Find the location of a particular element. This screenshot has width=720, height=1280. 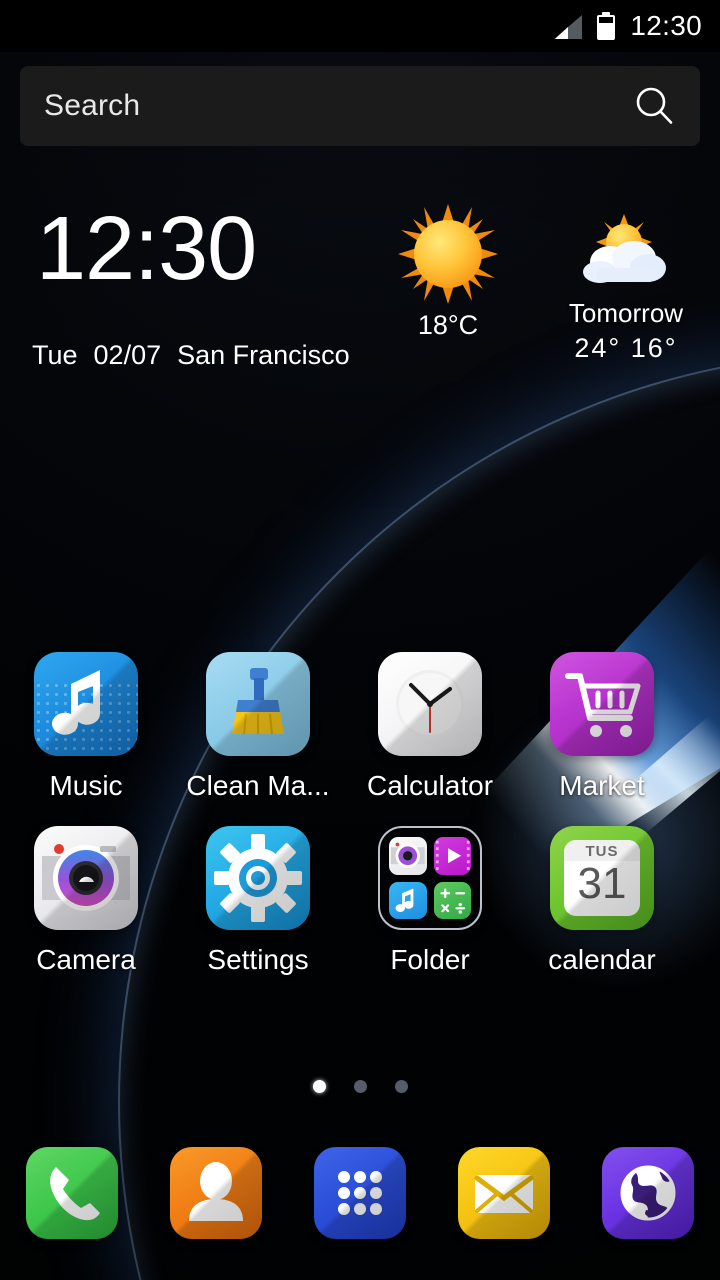

calendar-day-of-week: TUS is located at coordinates (602, 850).